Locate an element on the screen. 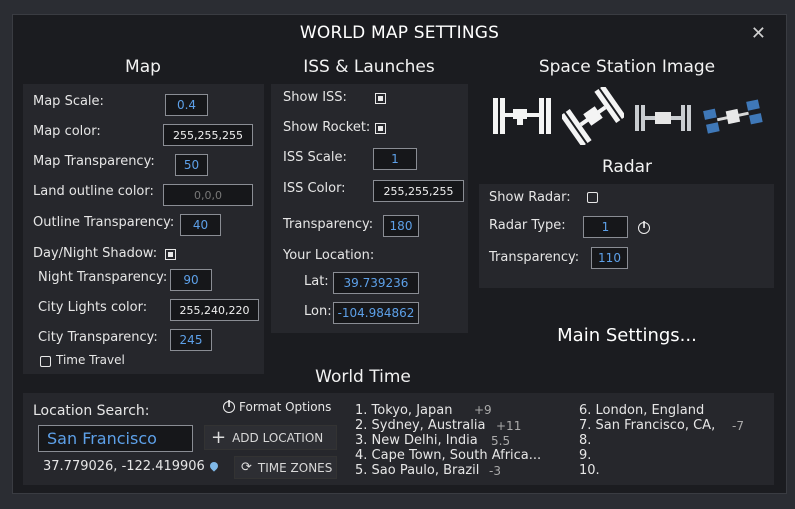 The image size is (795, 509). list-item: 1. Tokyo, Japan is located at coordinates (403, 410).